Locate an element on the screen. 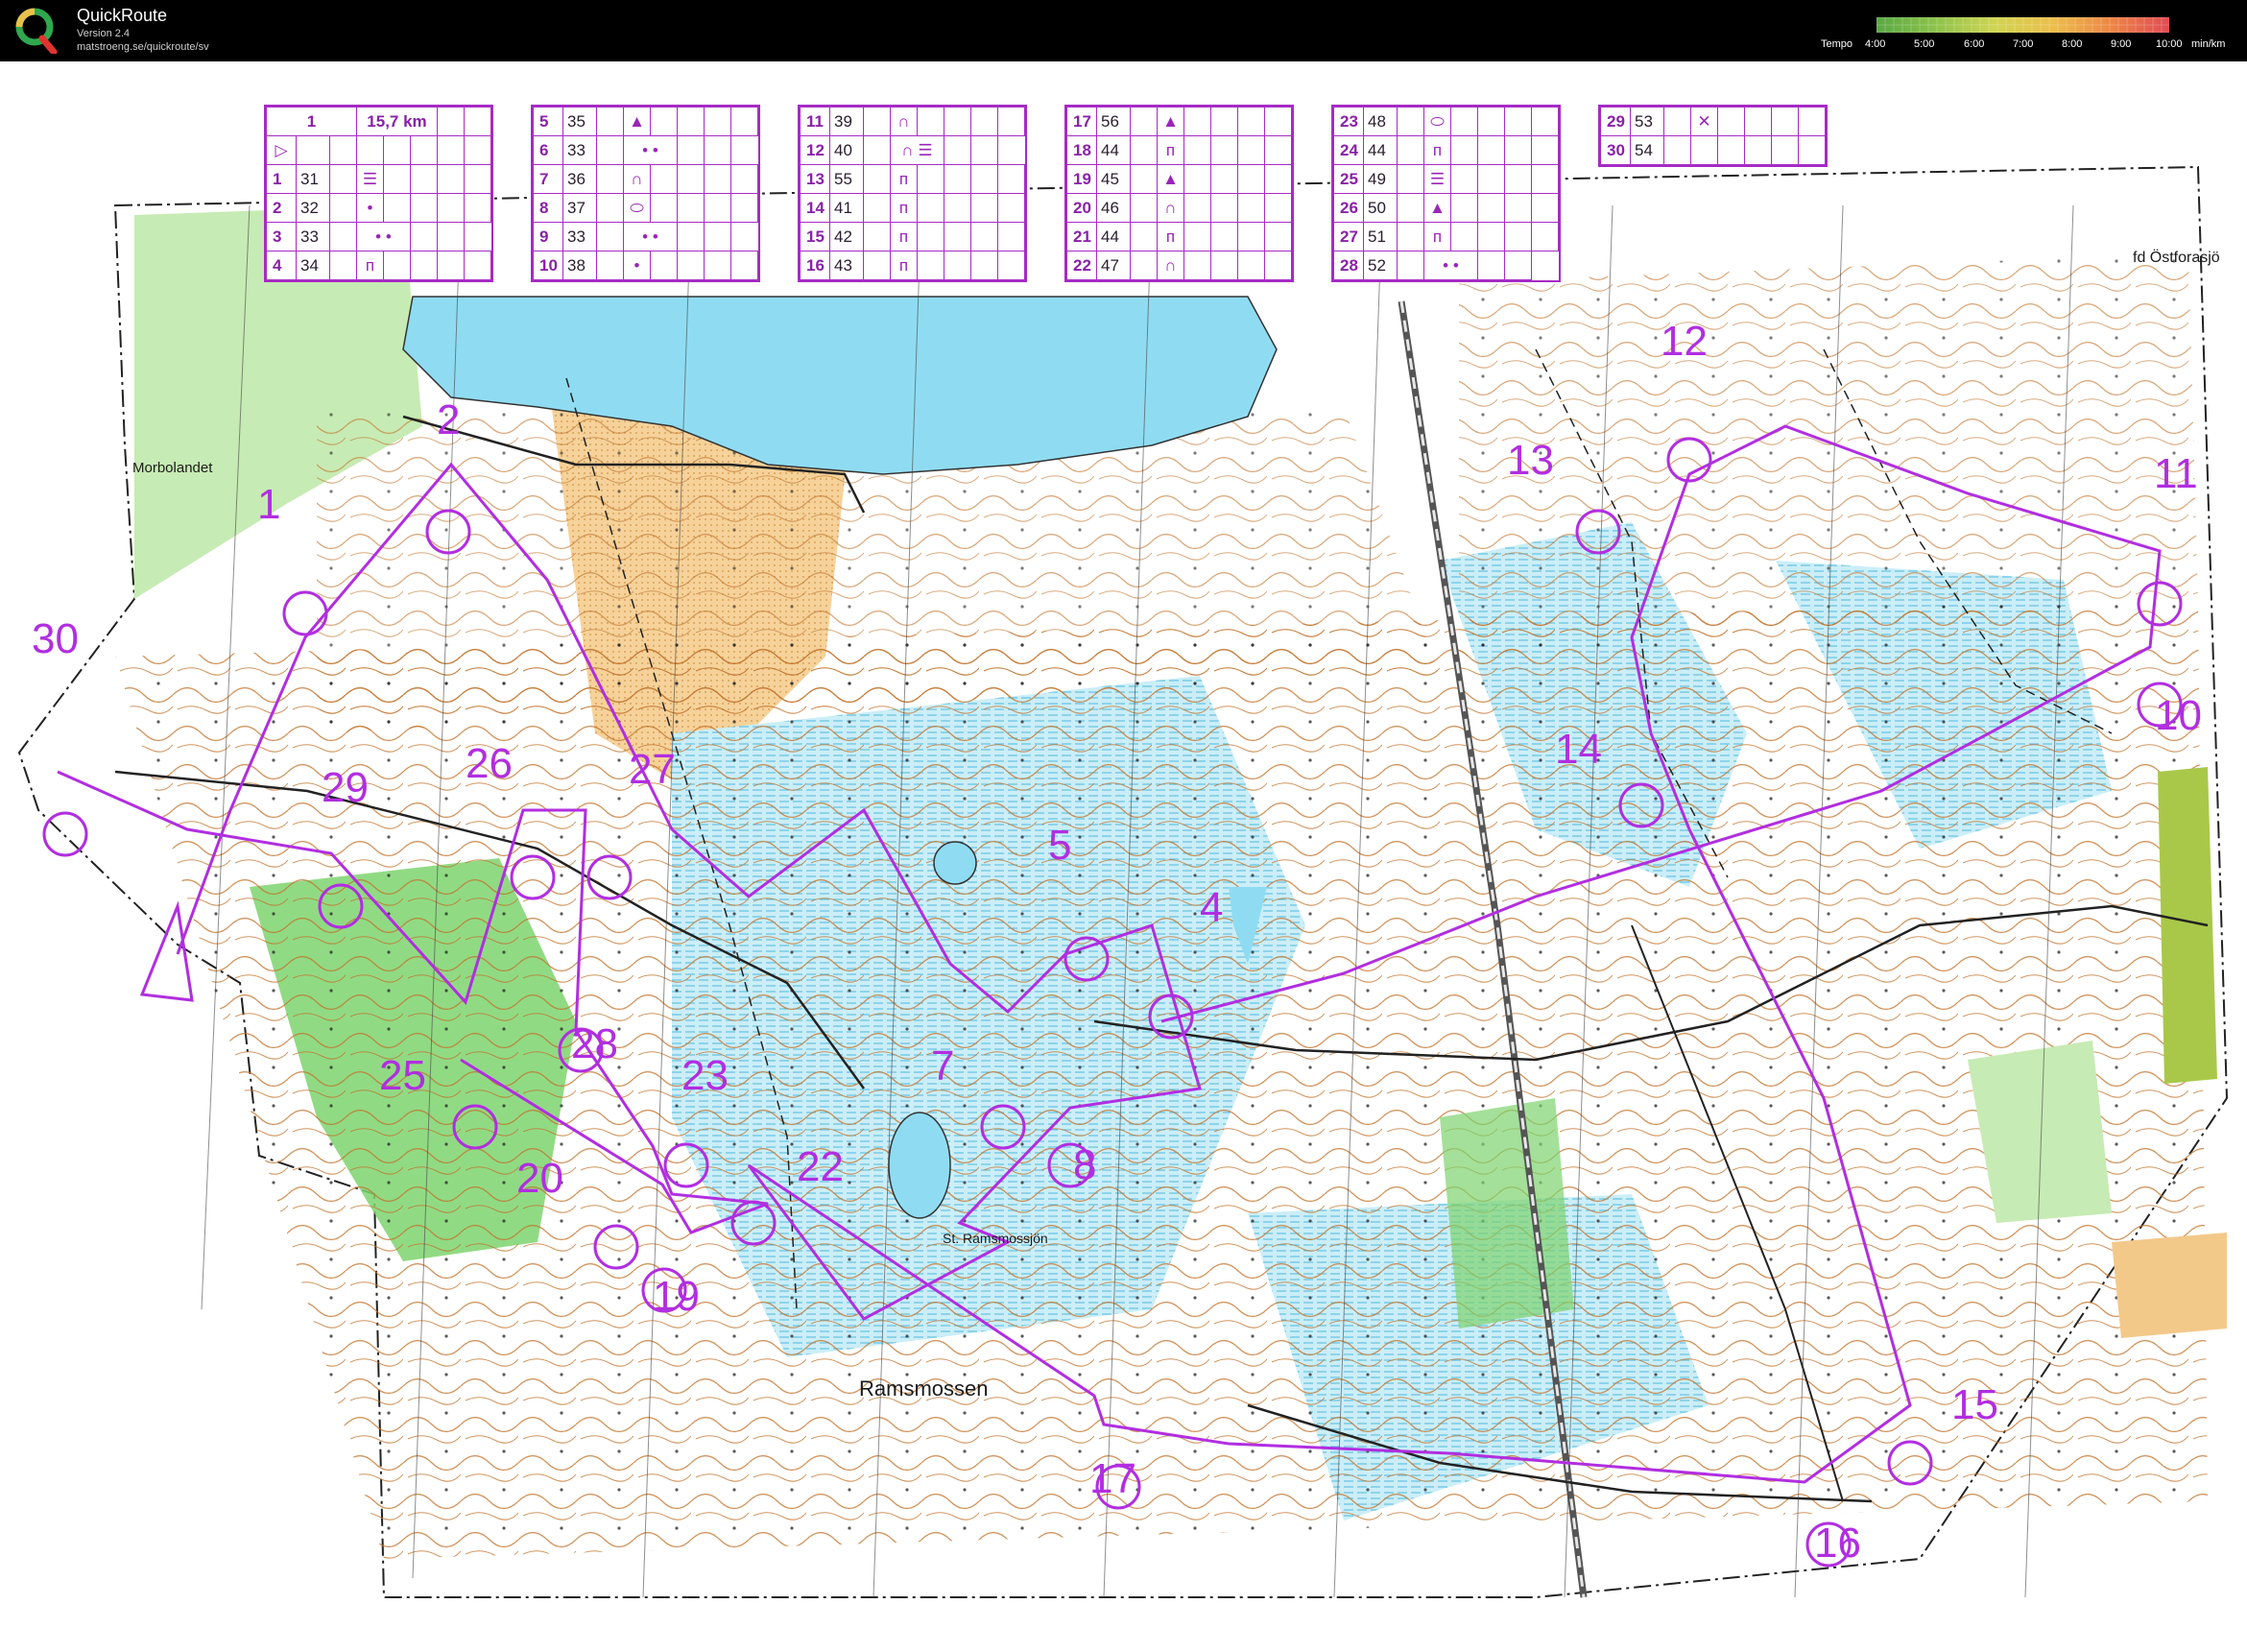  control-number-cell: 4 is located at coordinates (281, 265).